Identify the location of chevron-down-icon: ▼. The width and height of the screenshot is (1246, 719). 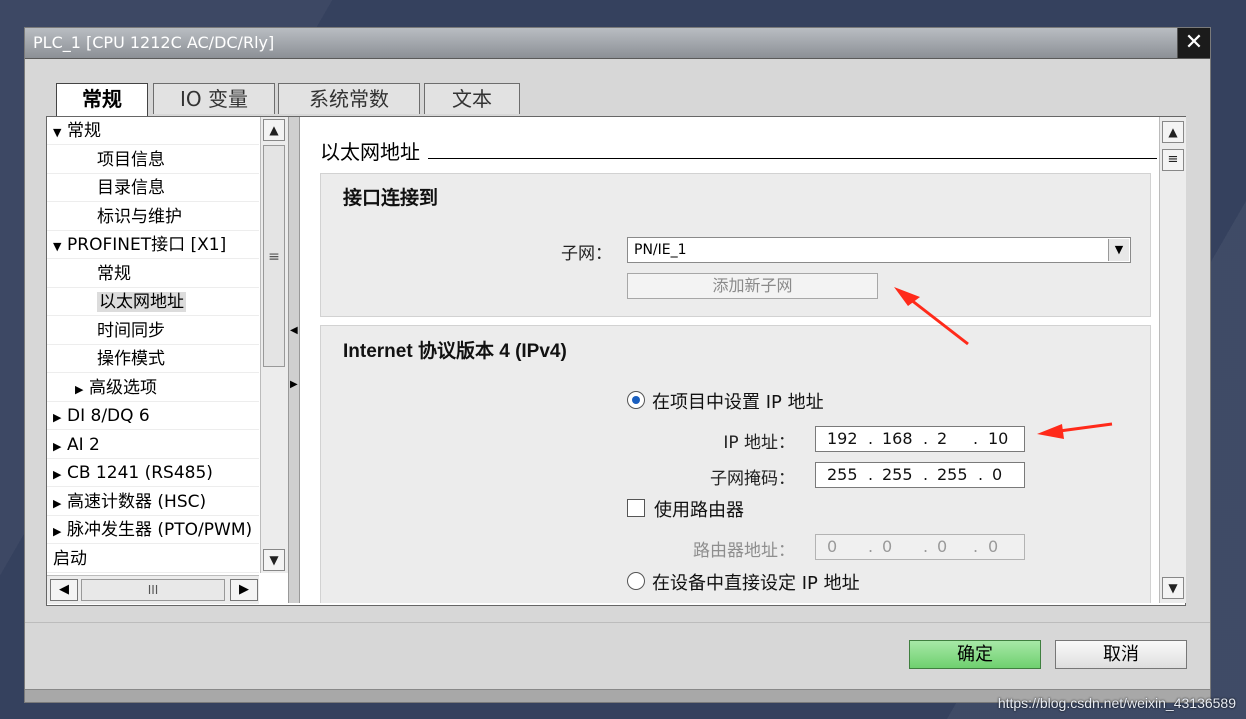
(1118, 250).